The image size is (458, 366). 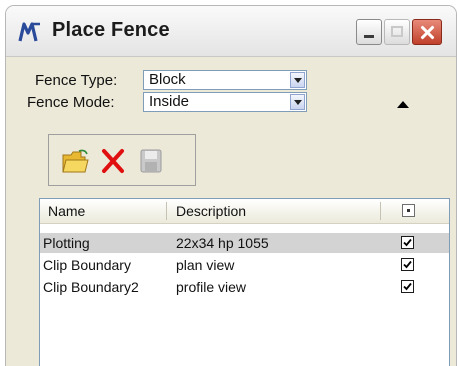 I want to click on fence-mode-select: Inside, so click(x=225, y=102).